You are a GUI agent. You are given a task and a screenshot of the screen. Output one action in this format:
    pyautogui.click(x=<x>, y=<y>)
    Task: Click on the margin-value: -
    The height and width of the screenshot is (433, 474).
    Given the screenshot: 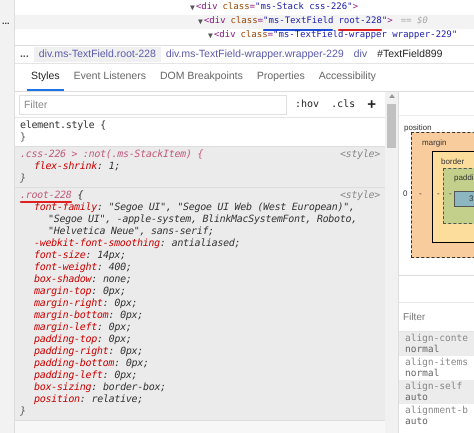 What is the action you would take?
    pyautogui.click(x=420, y=194)
    